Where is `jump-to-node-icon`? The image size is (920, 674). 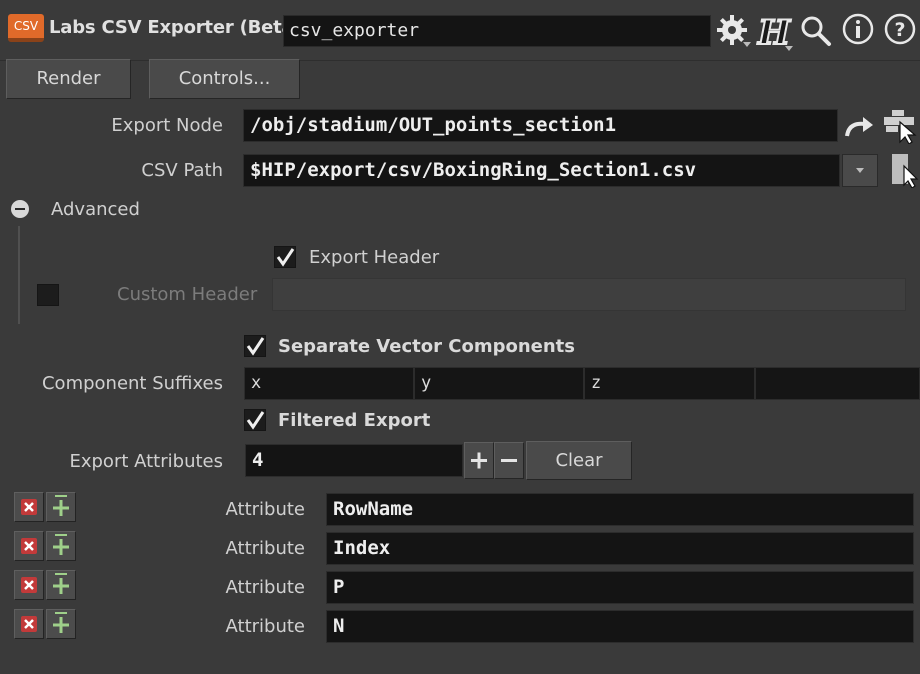 jump-to-node-icon is located at coordinates (859, 127).